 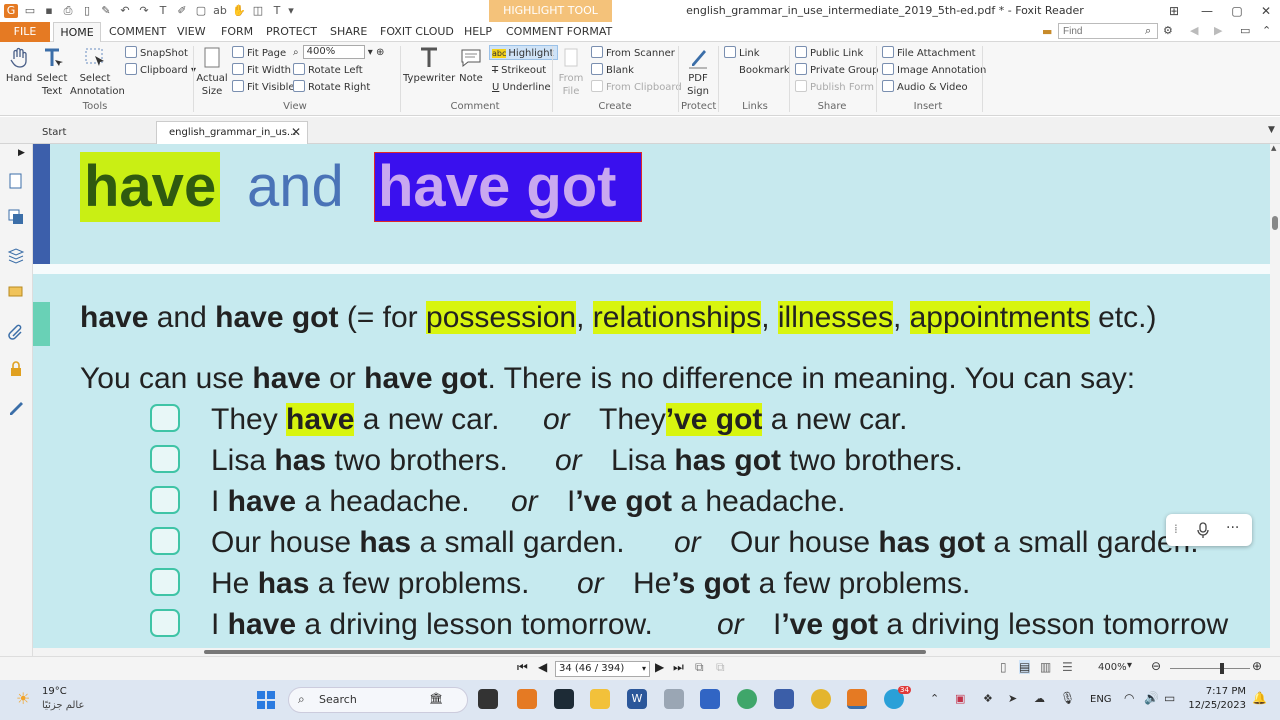 What do you see at coordinates (16, 293) in the screenshot?
I see `comments-icon` at bounding box center [16, 293].